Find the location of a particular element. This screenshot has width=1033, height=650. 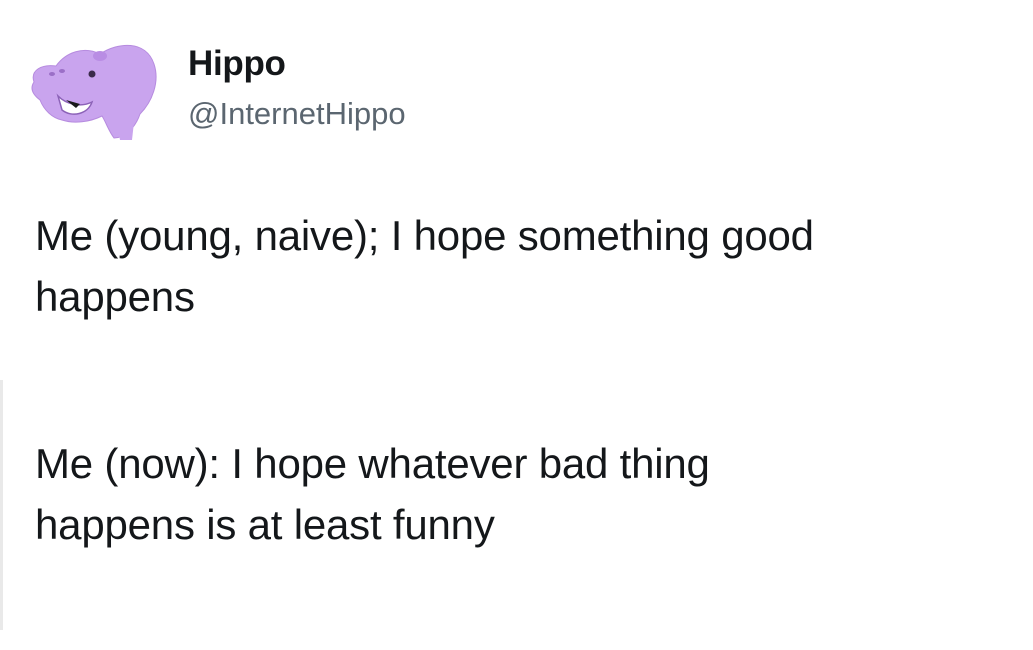

left-edge-shadow is located at coordinates (1, 505).